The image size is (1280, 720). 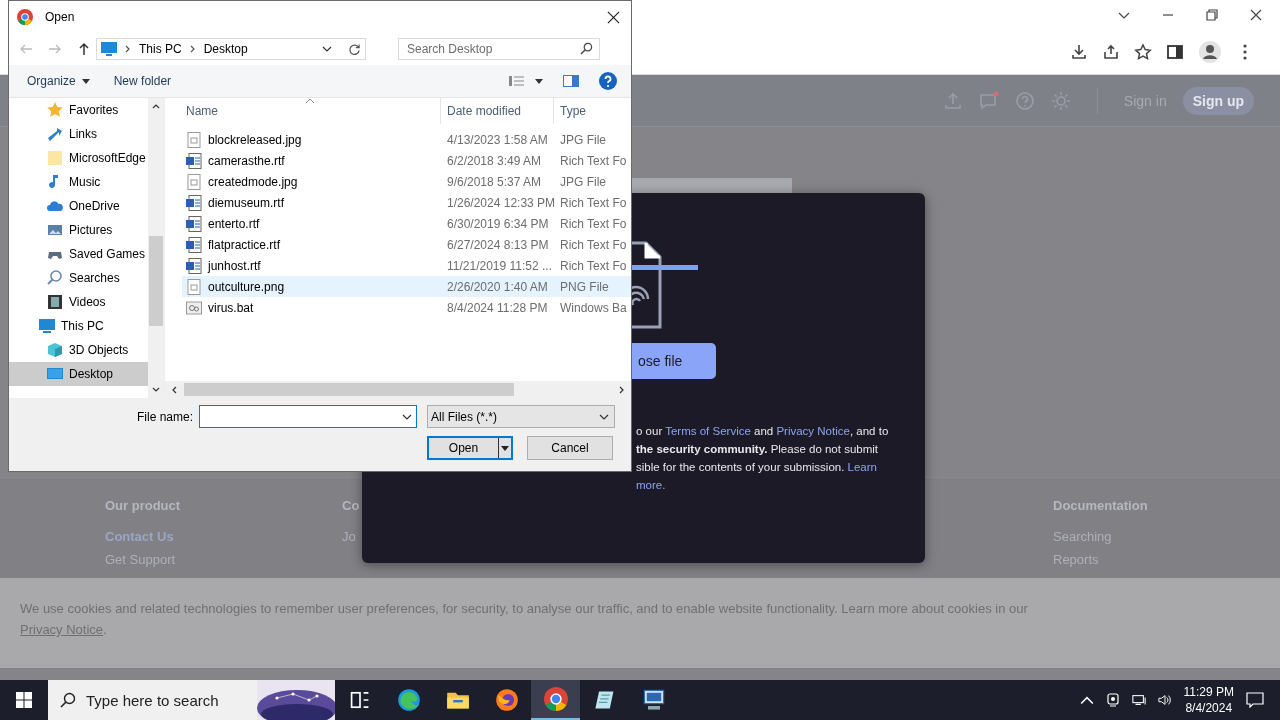 What do you see at coordinates (570, 448) in the screenshot?
I see `cancel-button: Cancel` at bounding box center [570, 448].